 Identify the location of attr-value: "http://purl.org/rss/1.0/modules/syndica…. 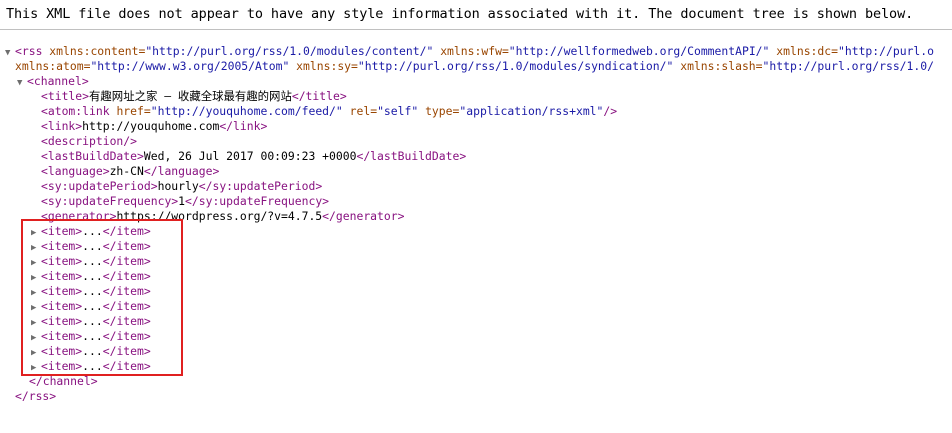
(515, 66).